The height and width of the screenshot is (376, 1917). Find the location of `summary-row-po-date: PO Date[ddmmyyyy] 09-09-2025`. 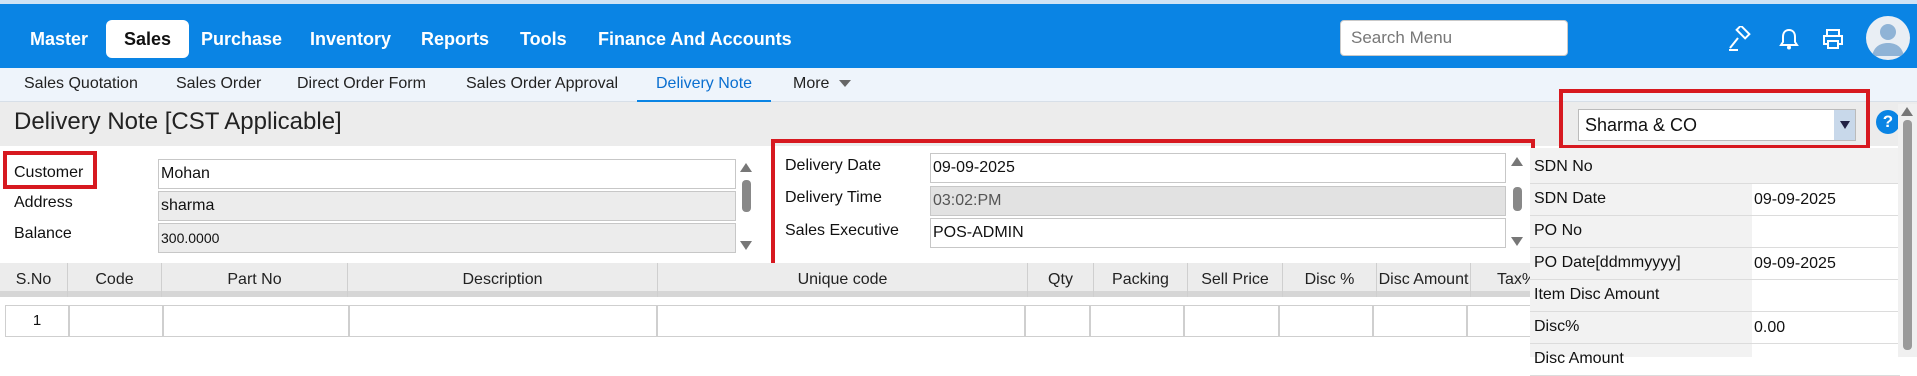

summary-row-po-date: PO Date[ddmmyyyy] 09-09-2025 is located at coordinates (1715, 264).